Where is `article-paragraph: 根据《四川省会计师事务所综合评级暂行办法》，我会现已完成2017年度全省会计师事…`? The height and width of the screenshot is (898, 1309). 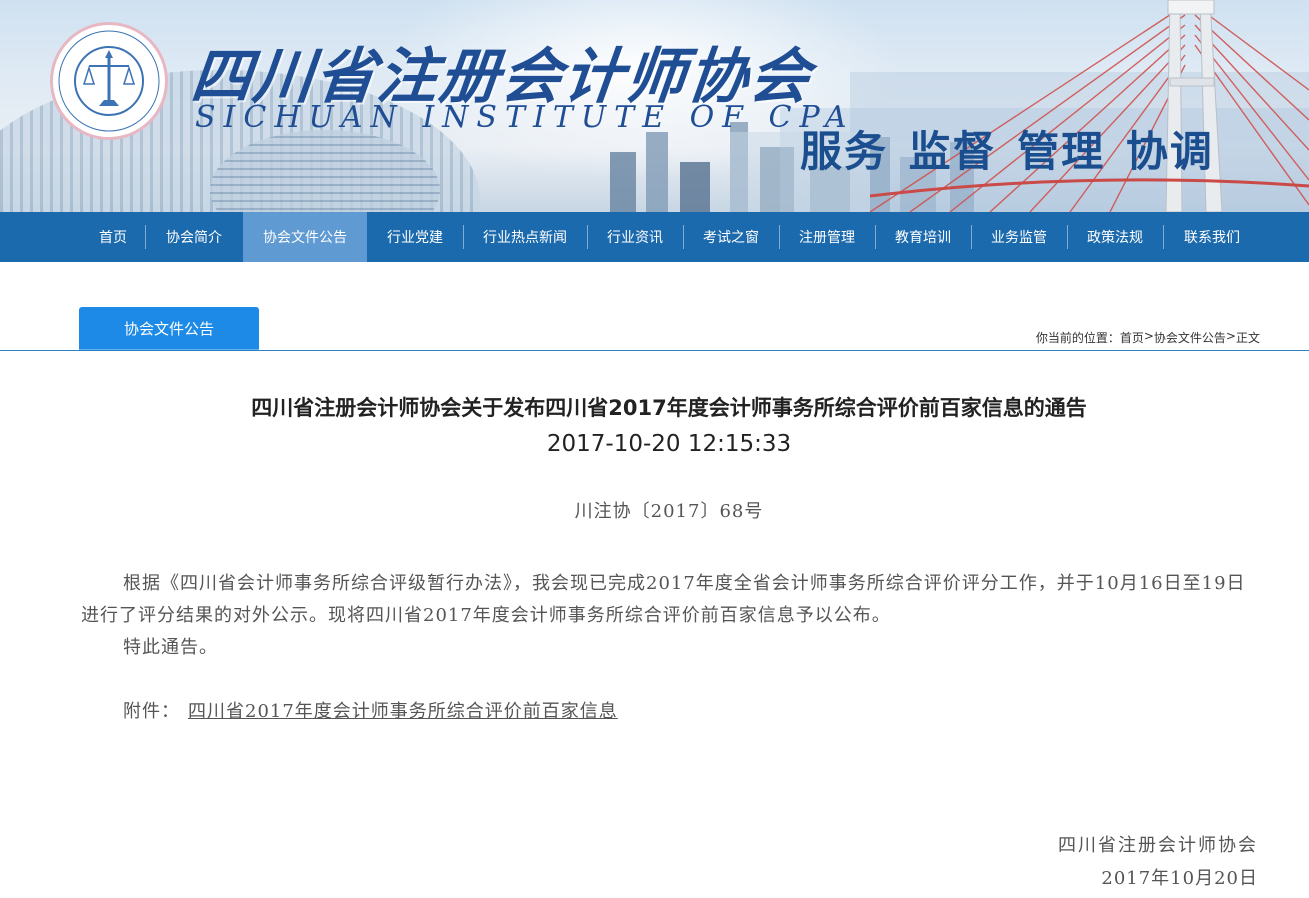 article-paragraph: 根据《四川省会计师事务所综合评级暂行办法》，我会现已完成2017年度全省会计师事… is located at coordinates (663, 599).